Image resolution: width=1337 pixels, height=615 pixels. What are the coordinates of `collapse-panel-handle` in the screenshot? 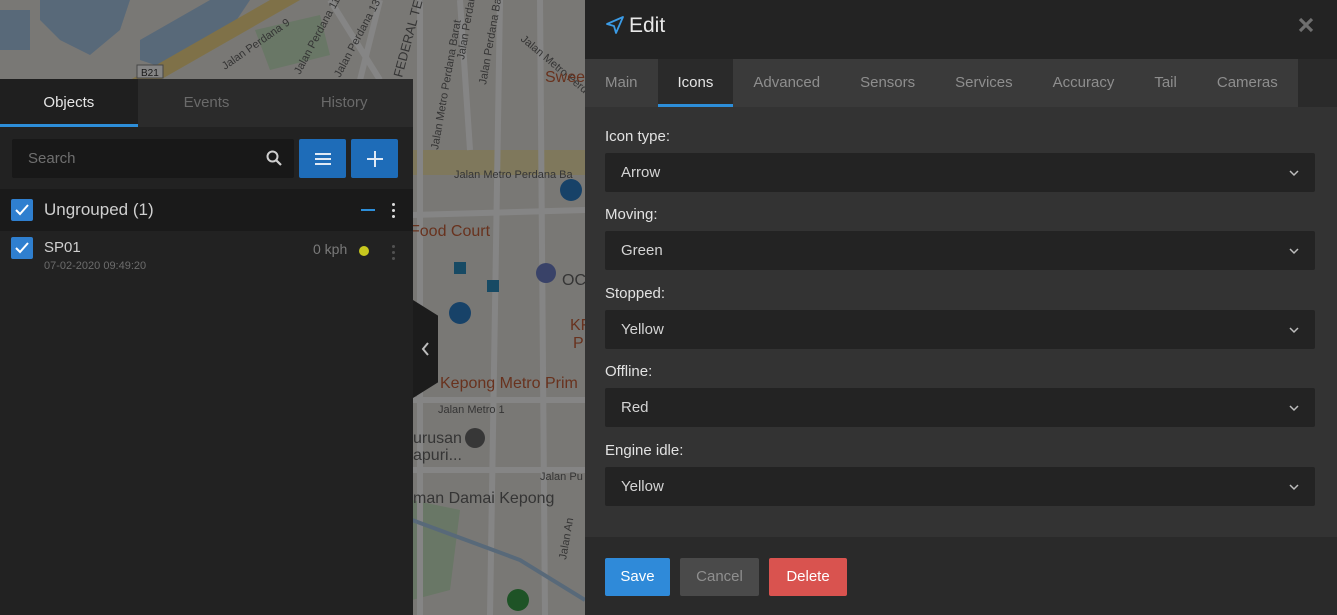 It's located at (425, 349).